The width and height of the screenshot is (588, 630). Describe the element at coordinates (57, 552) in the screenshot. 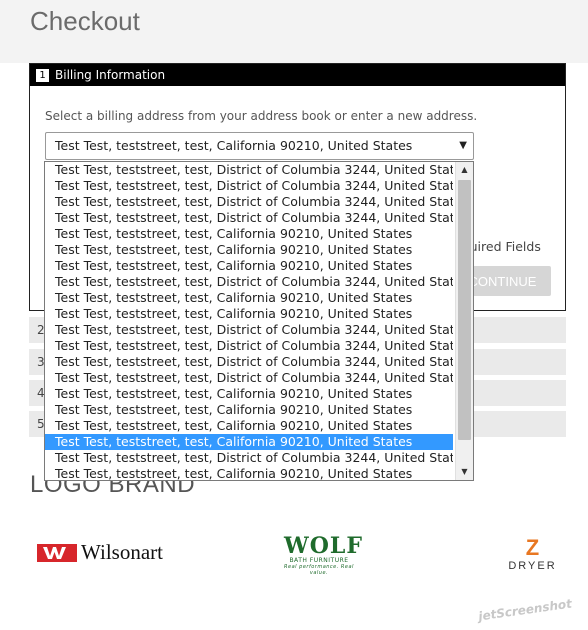

I see `wilsonart-mark-icon` at that location.